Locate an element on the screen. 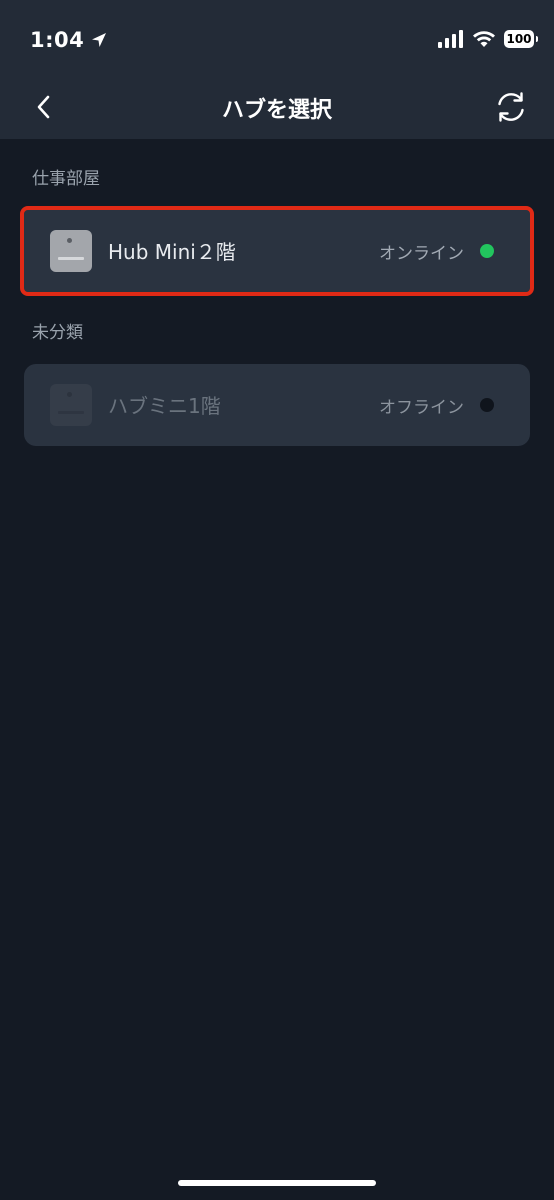 The image size is (554, 1200). hub-status-text: オフライン is located at coordinates (421, 408).